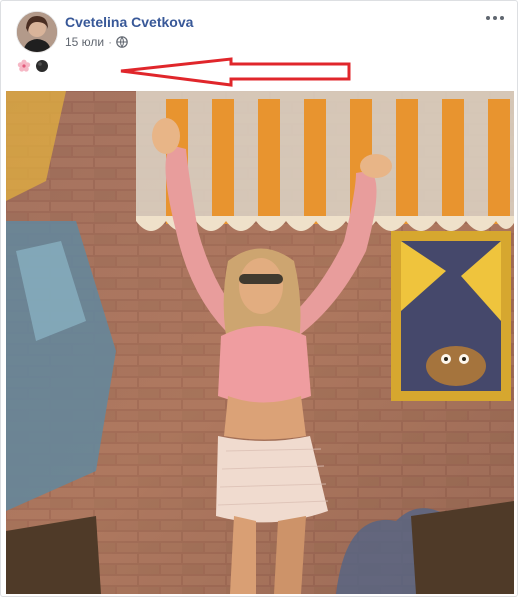  Describe the element at coordinates (42, 66) in the screenshot. I see `black-circle-emoji` at that location.